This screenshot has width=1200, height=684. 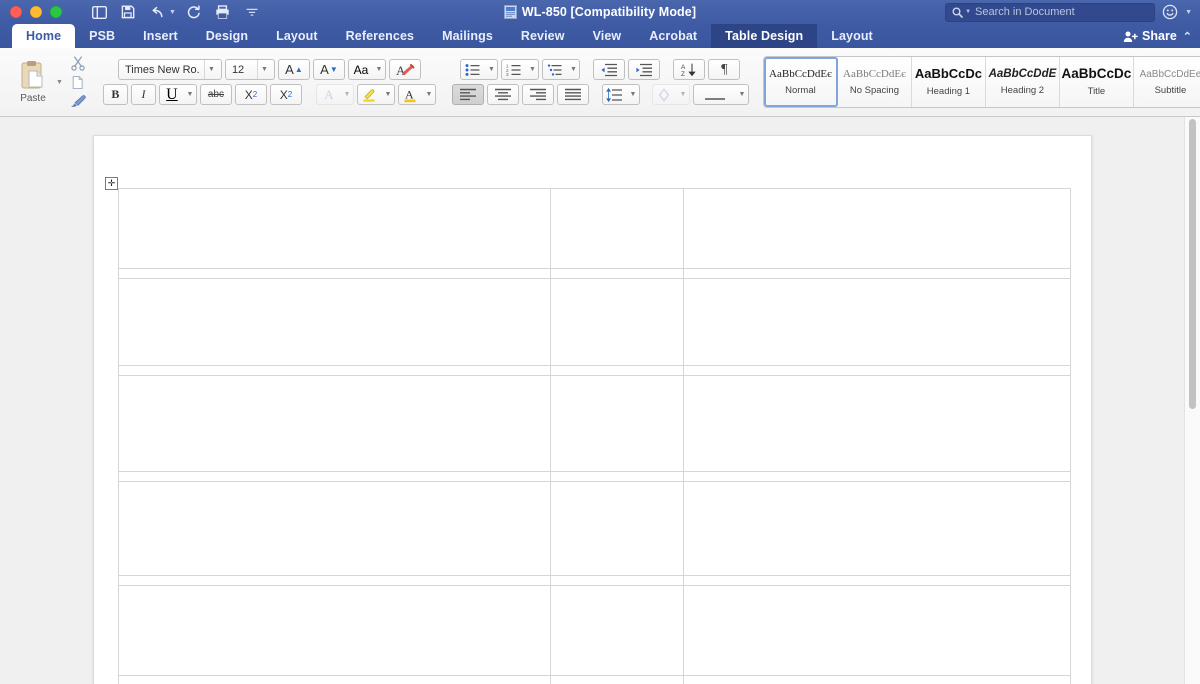 I want to click on subscript-button: X2, so click(x=250, y=94).